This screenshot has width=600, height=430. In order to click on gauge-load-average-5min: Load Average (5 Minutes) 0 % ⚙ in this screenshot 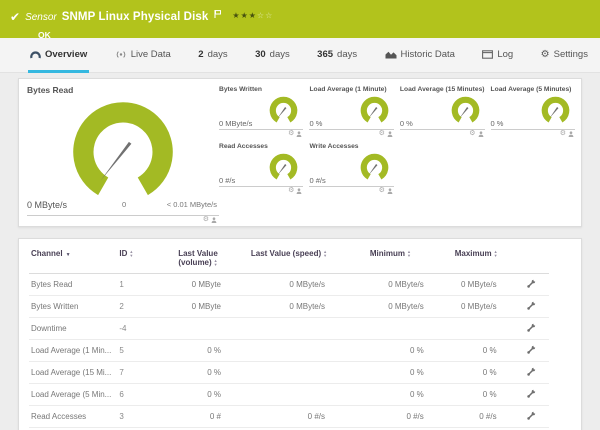, I will do `click(532, 111)`.